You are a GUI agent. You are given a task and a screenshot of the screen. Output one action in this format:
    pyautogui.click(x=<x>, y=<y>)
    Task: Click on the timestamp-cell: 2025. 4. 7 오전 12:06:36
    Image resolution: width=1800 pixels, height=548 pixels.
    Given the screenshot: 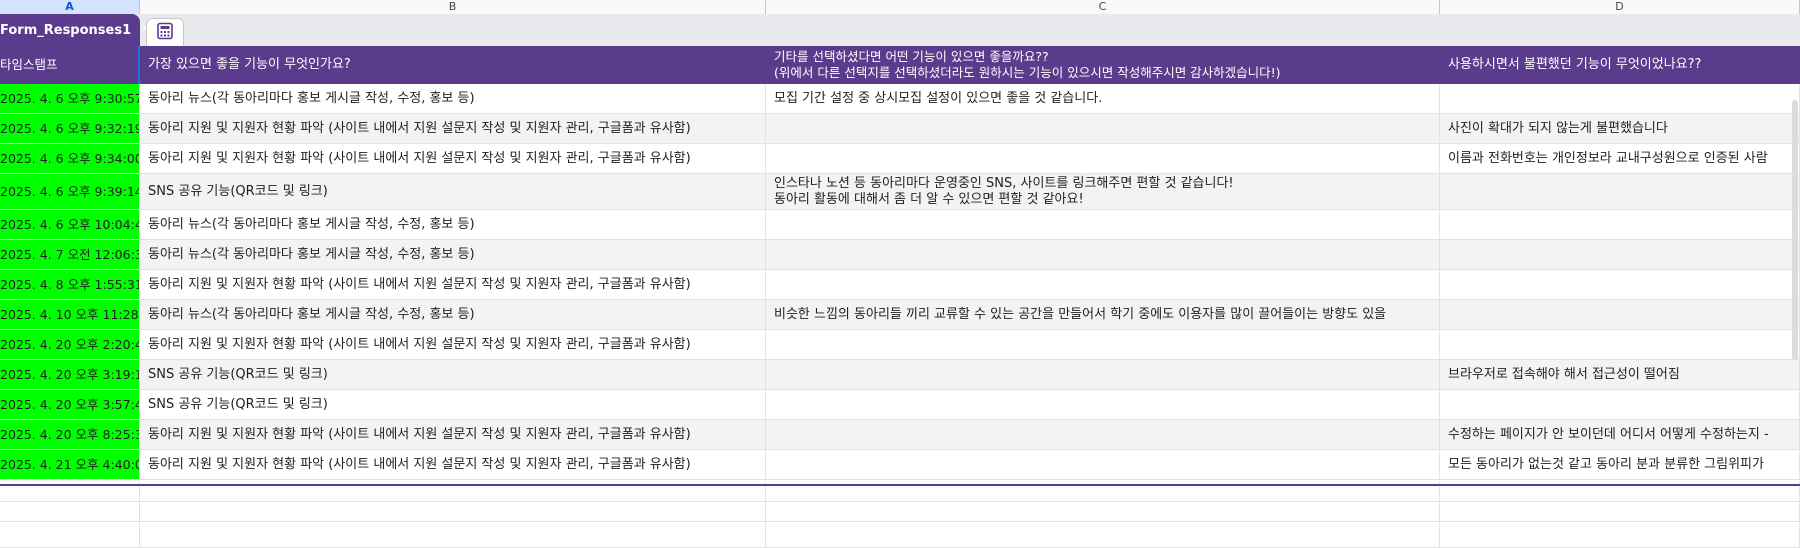 What is the action you would take?
    pyautogui.click(x=70, y=254)
    